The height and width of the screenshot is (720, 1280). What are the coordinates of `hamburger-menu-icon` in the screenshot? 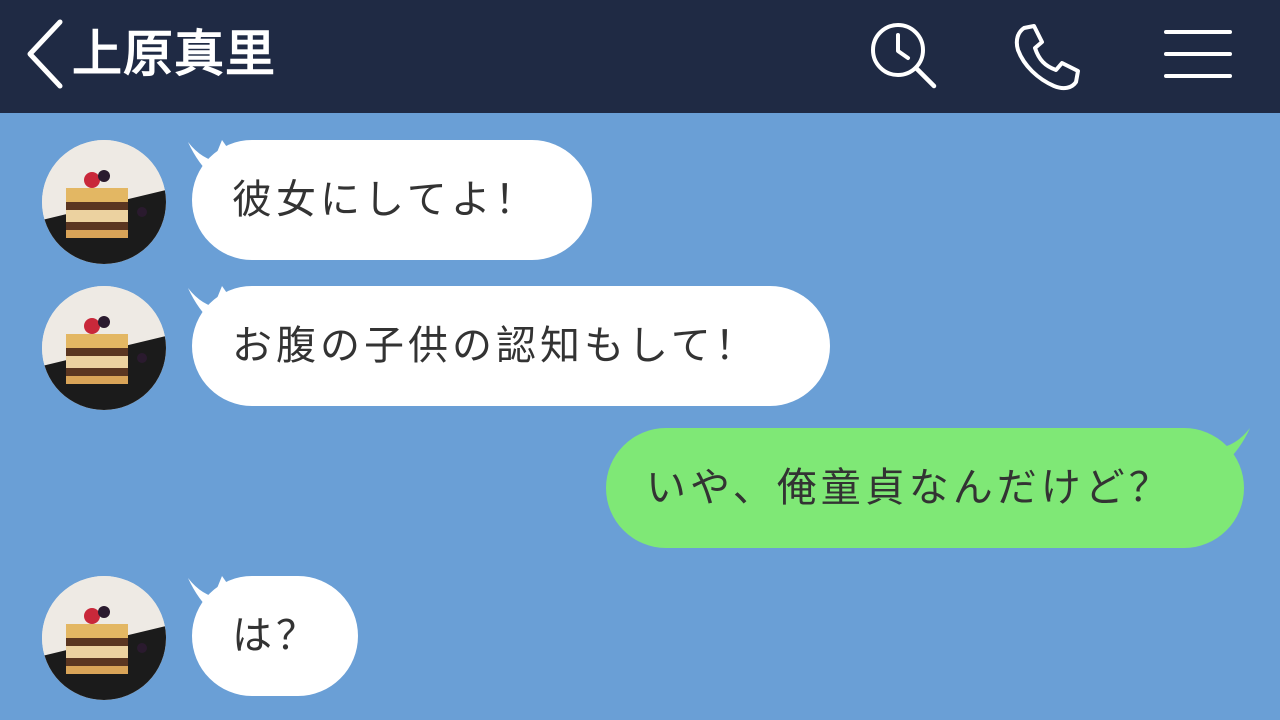 It's located at (1198, 54).